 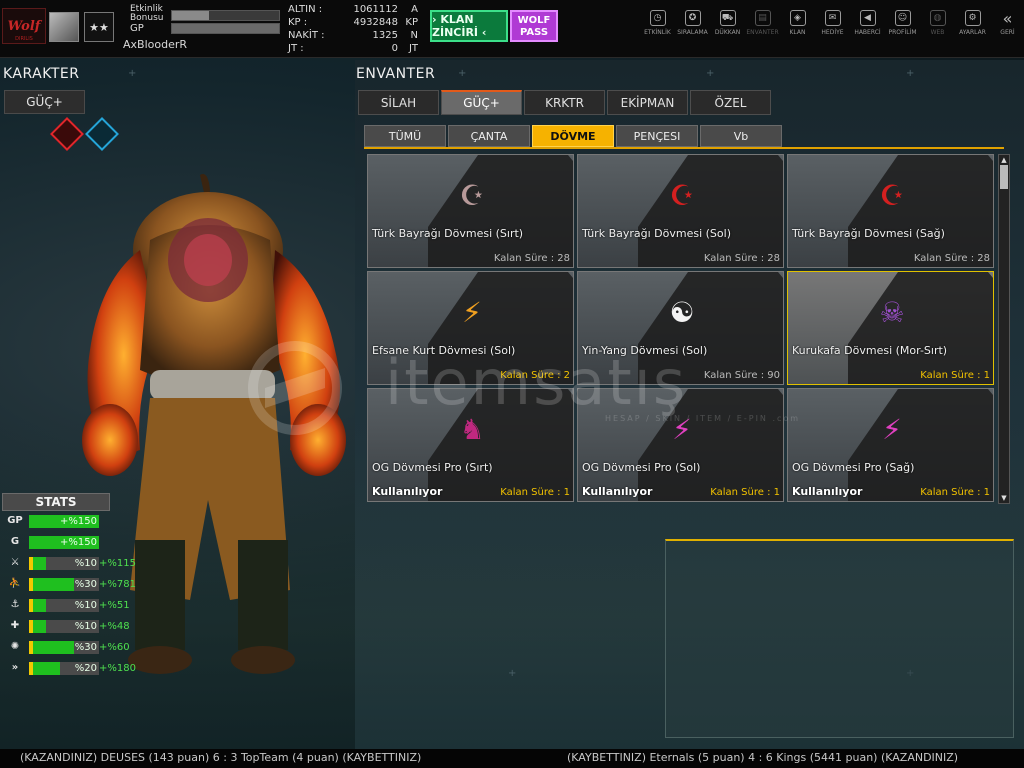 I want to click on inventory-subtabs: TÜMÜ ÇANTA DÖVME PENÇESI Vb, so click(x=574, y=136).